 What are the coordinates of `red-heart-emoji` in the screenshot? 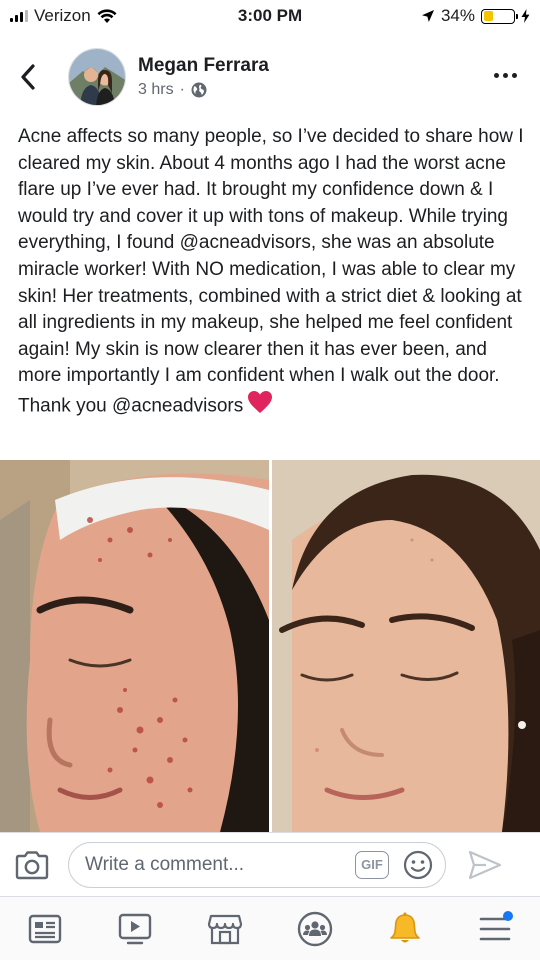 It's located at (260, 406).